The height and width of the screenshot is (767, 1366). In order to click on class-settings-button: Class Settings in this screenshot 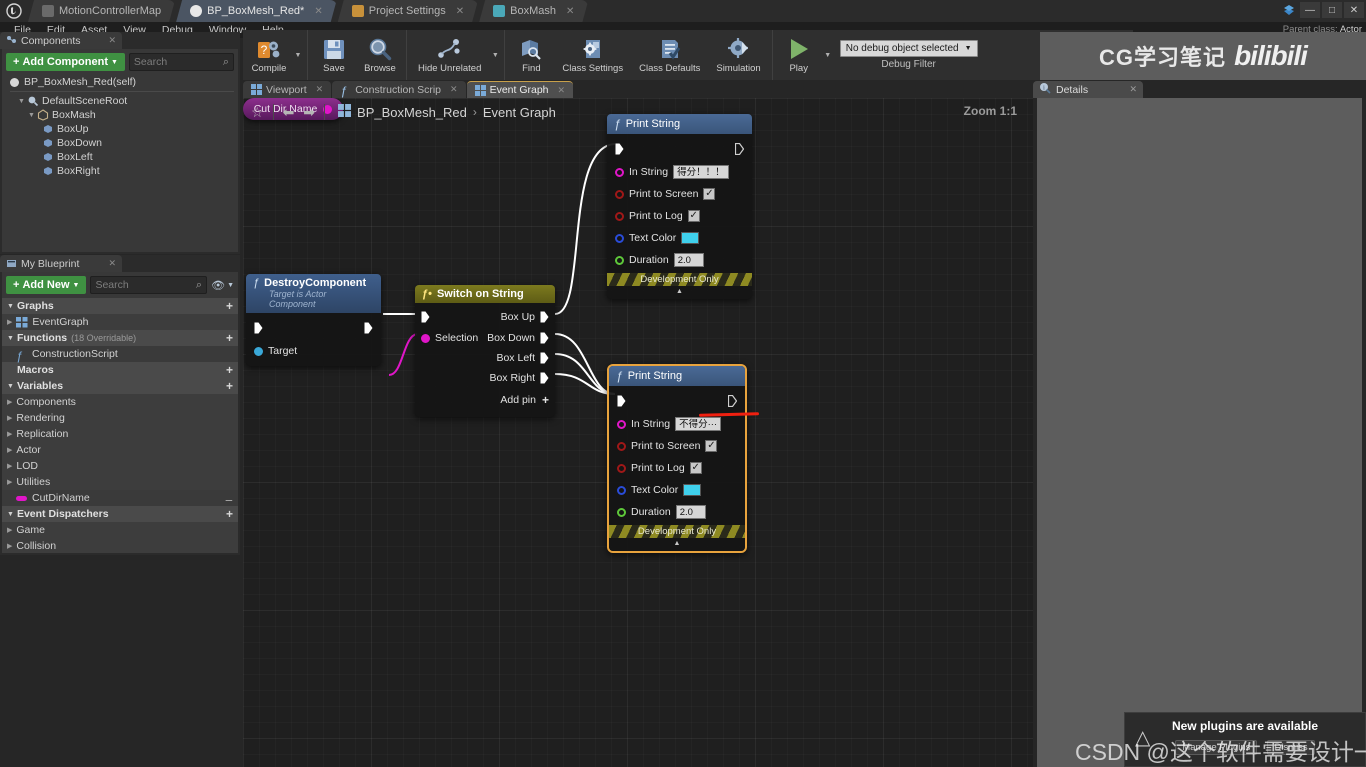, I will do `click(592, 55)`.